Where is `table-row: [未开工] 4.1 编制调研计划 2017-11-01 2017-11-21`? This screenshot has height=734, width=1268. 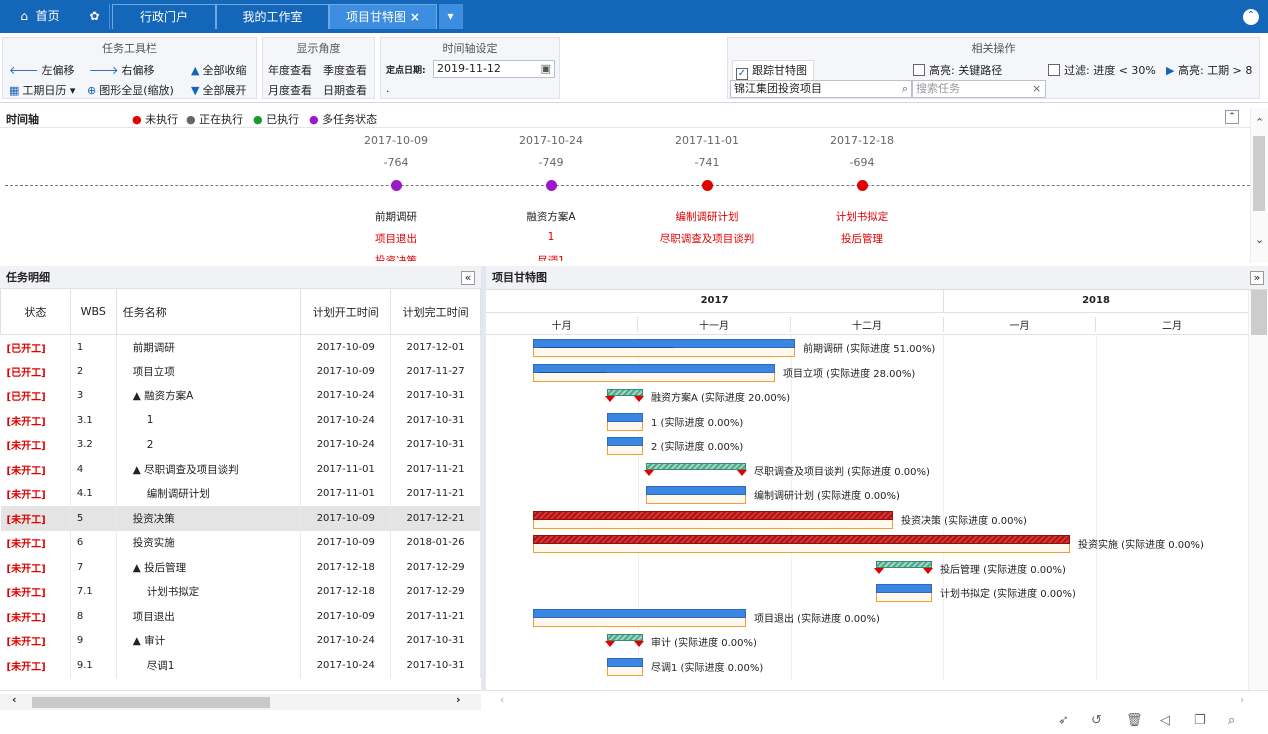 table-row: [未开工] 4.1 编制调研计划 2017-11-01 2017-11-21 is located at coordinates (240, 493).